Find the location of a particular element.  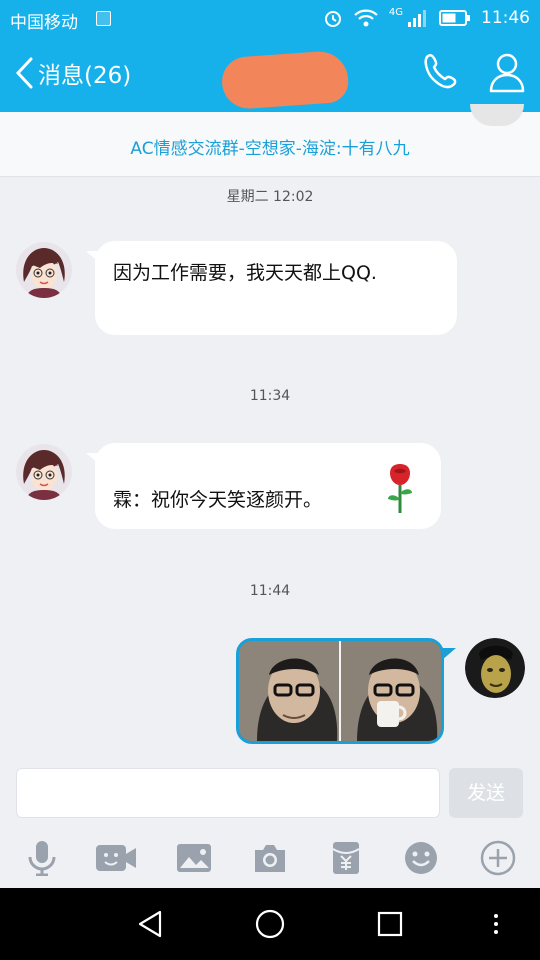

timestamp: 11:44 is located at coordinates (270, 591).